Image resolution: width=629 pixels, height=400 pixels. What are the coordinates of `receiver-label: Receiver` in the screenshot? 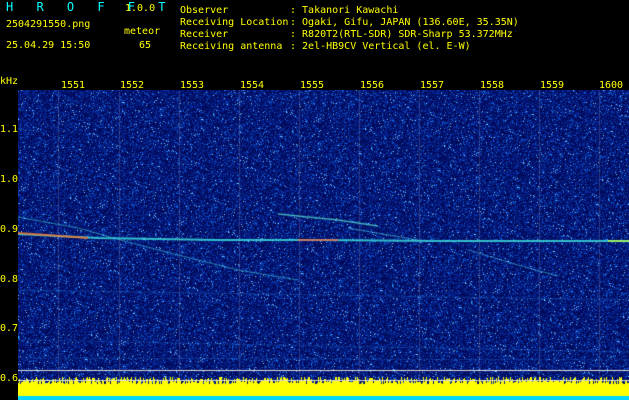 It's located at (204, 34).